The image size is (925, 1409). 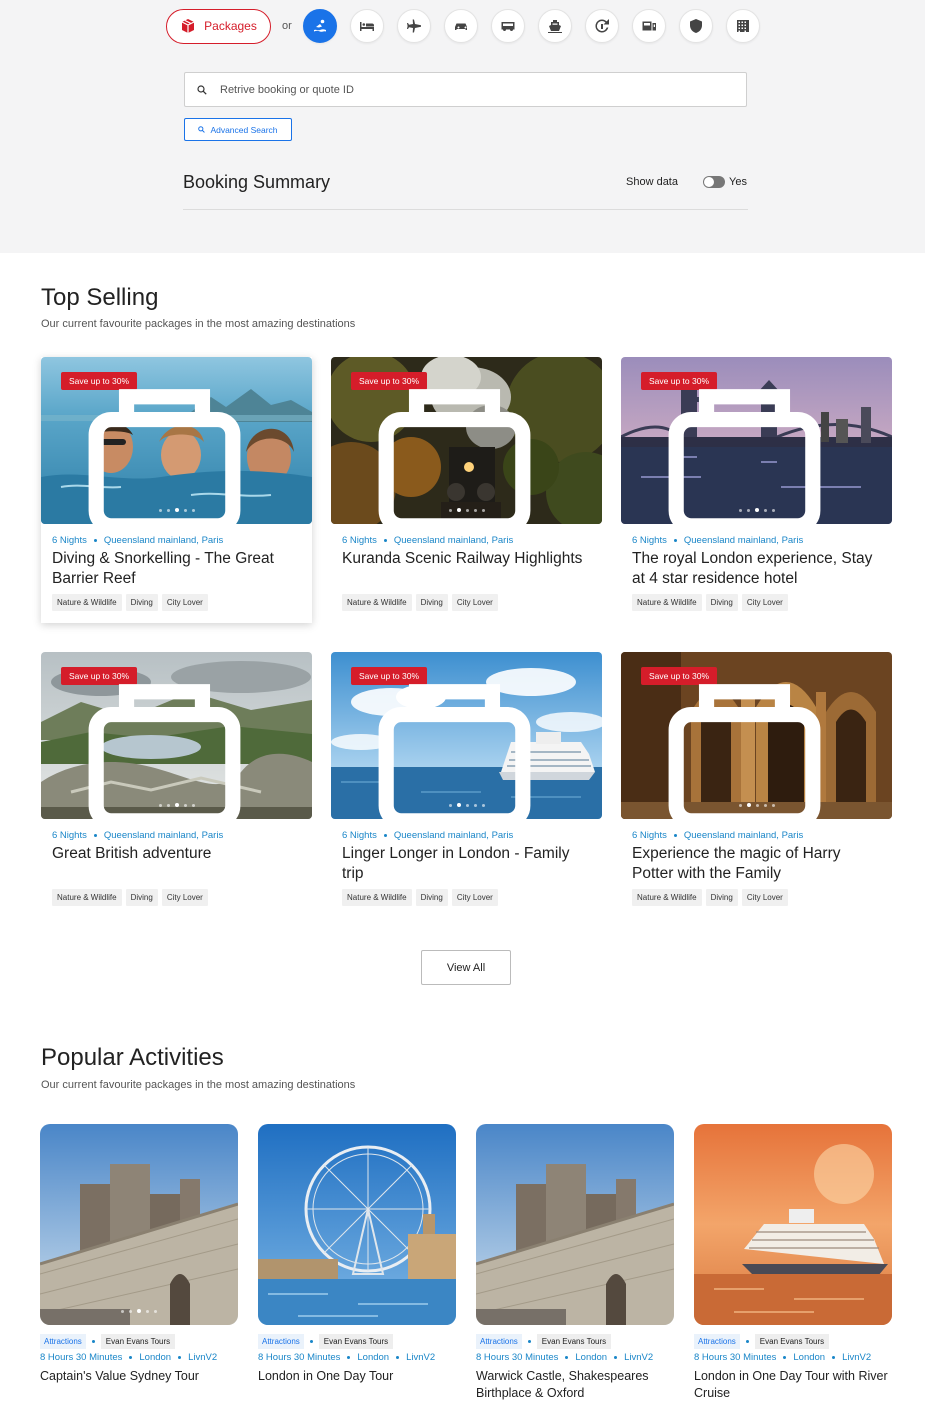 I want to click on category-activities, so click(x=319, y=26).